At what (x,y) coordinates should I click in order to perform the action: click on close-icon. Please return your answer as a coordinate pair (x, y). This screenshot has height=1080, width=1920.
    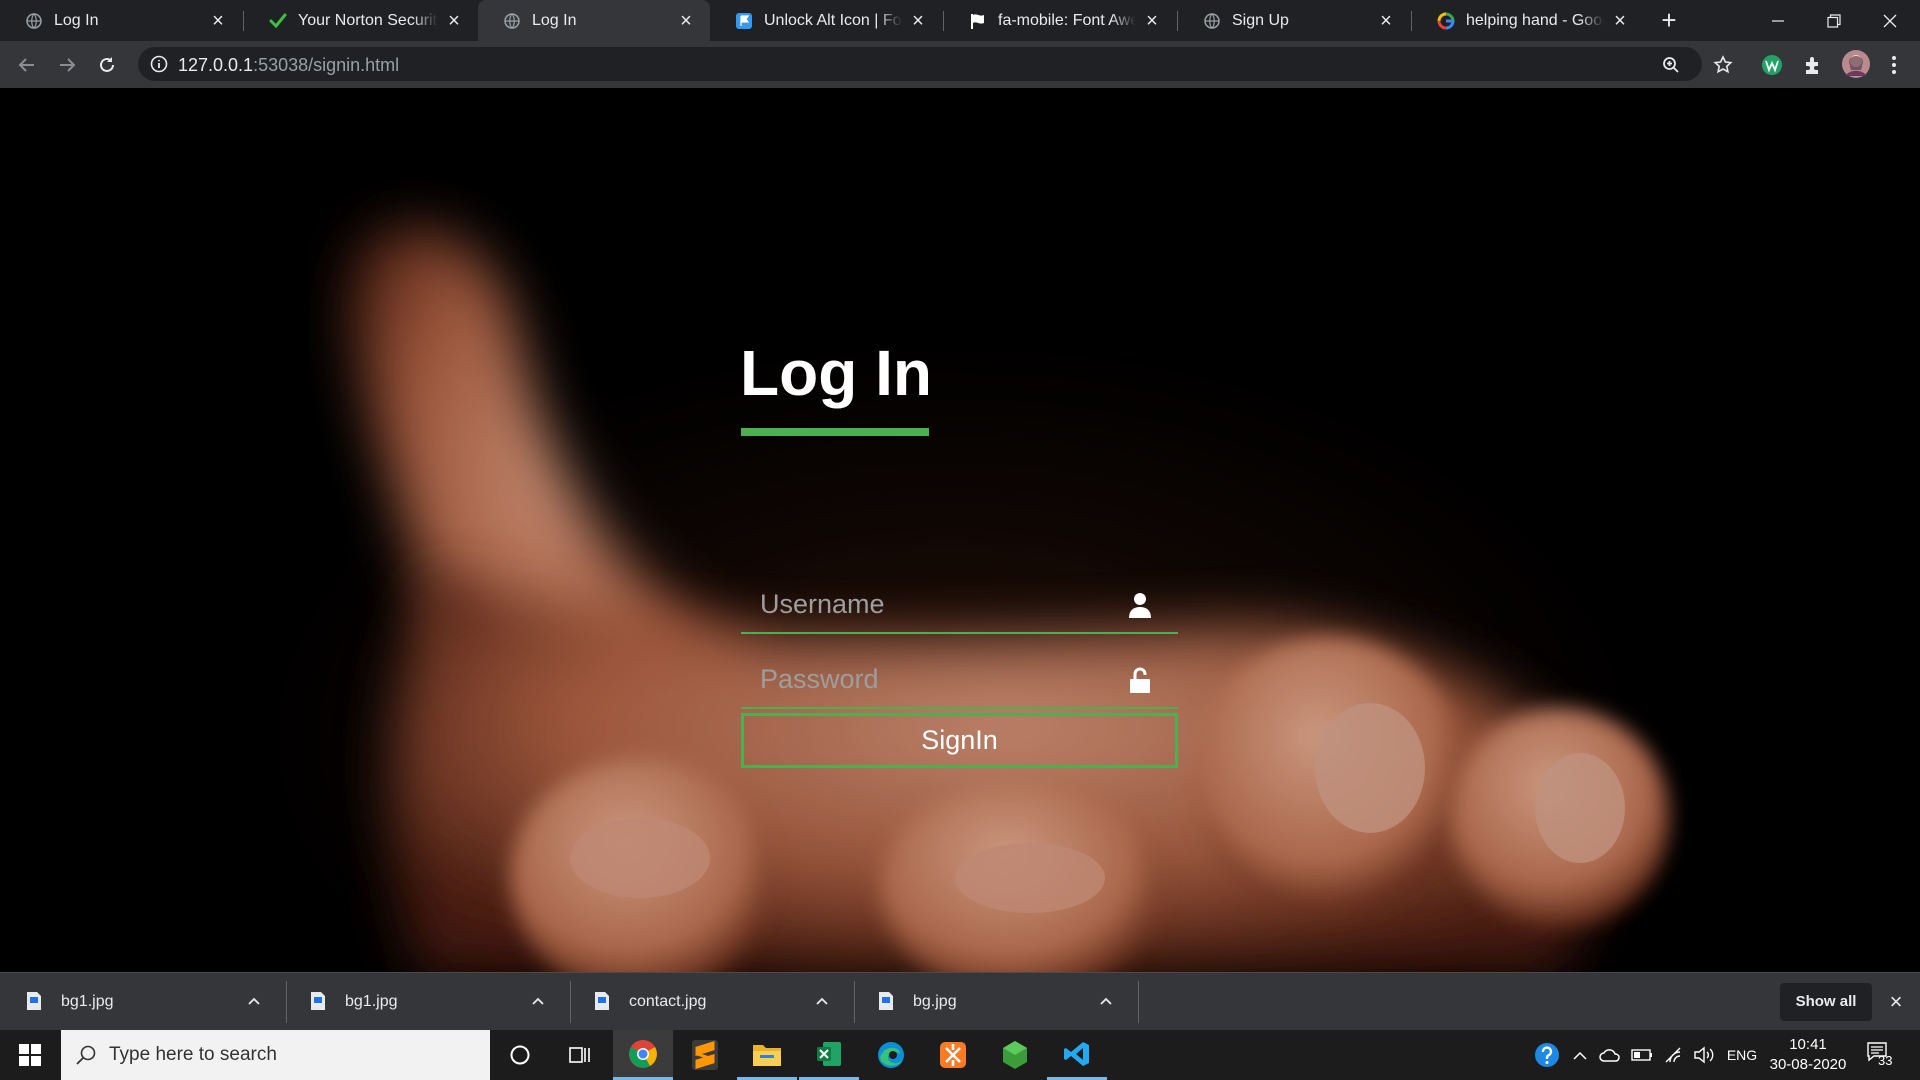
    Looking at the image, I should click on (1890, 20).